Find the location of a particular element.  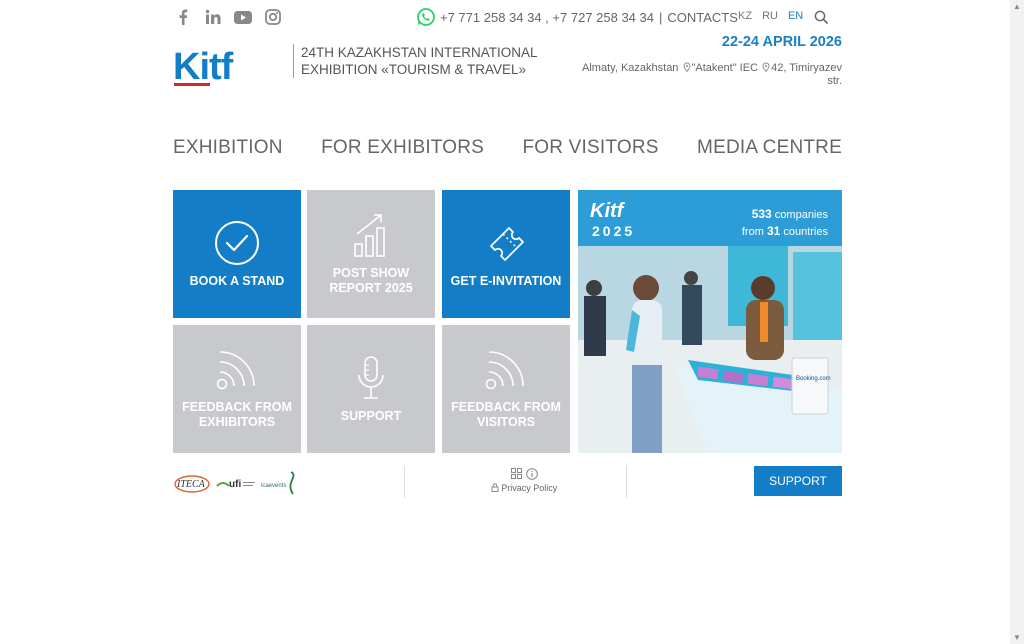

iteca-logo-text: ITECA is located at coordinates (191, 484).